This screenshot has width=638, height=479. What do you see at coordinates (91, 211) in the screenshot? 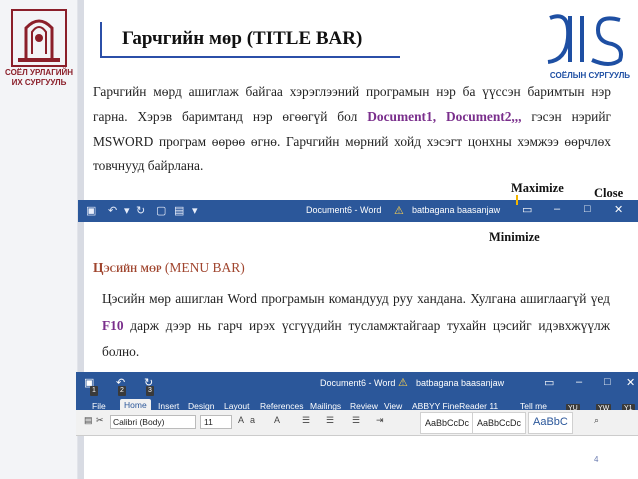
I see `save-icon: ▣` at bounding box center [91, 211].